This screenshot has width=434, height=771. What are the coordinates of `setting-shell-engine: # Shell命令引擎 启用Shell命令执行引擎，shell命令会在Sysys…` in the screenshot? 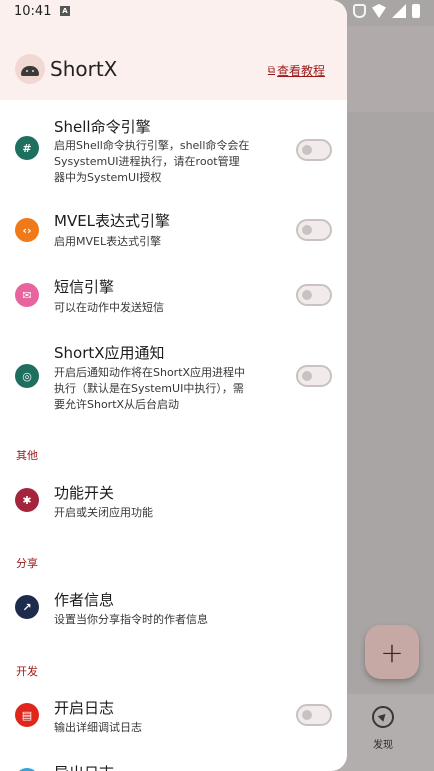 It's located at (173, 152).